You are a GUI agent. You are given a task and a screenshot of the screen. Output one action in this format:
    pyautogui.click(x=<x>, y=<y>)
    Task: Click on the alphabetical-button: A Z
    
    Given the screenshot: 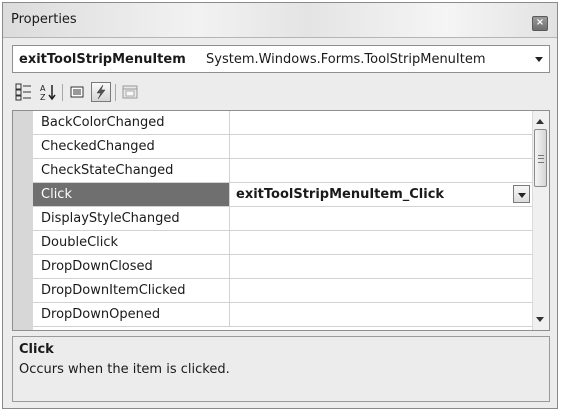 What is the action you would take?
    pyautogui.click(x=48, y=92)
    